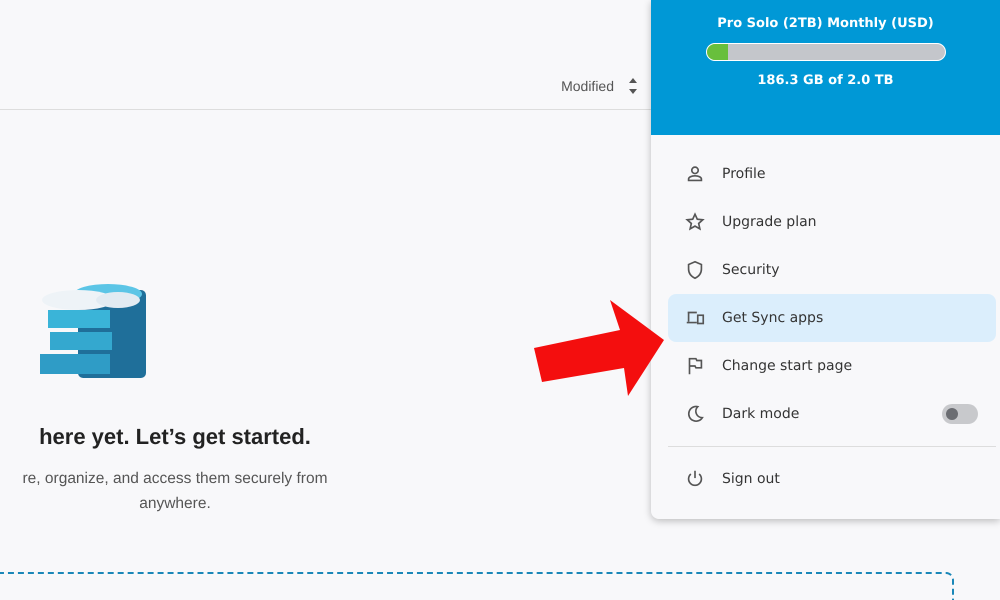 The height and width of the screenshot is (600, 1000). What do you see at coordinates (832, 318) in the screenshot?
I see `menu-item: Get Sync apps` at bounding box center [832, 318].